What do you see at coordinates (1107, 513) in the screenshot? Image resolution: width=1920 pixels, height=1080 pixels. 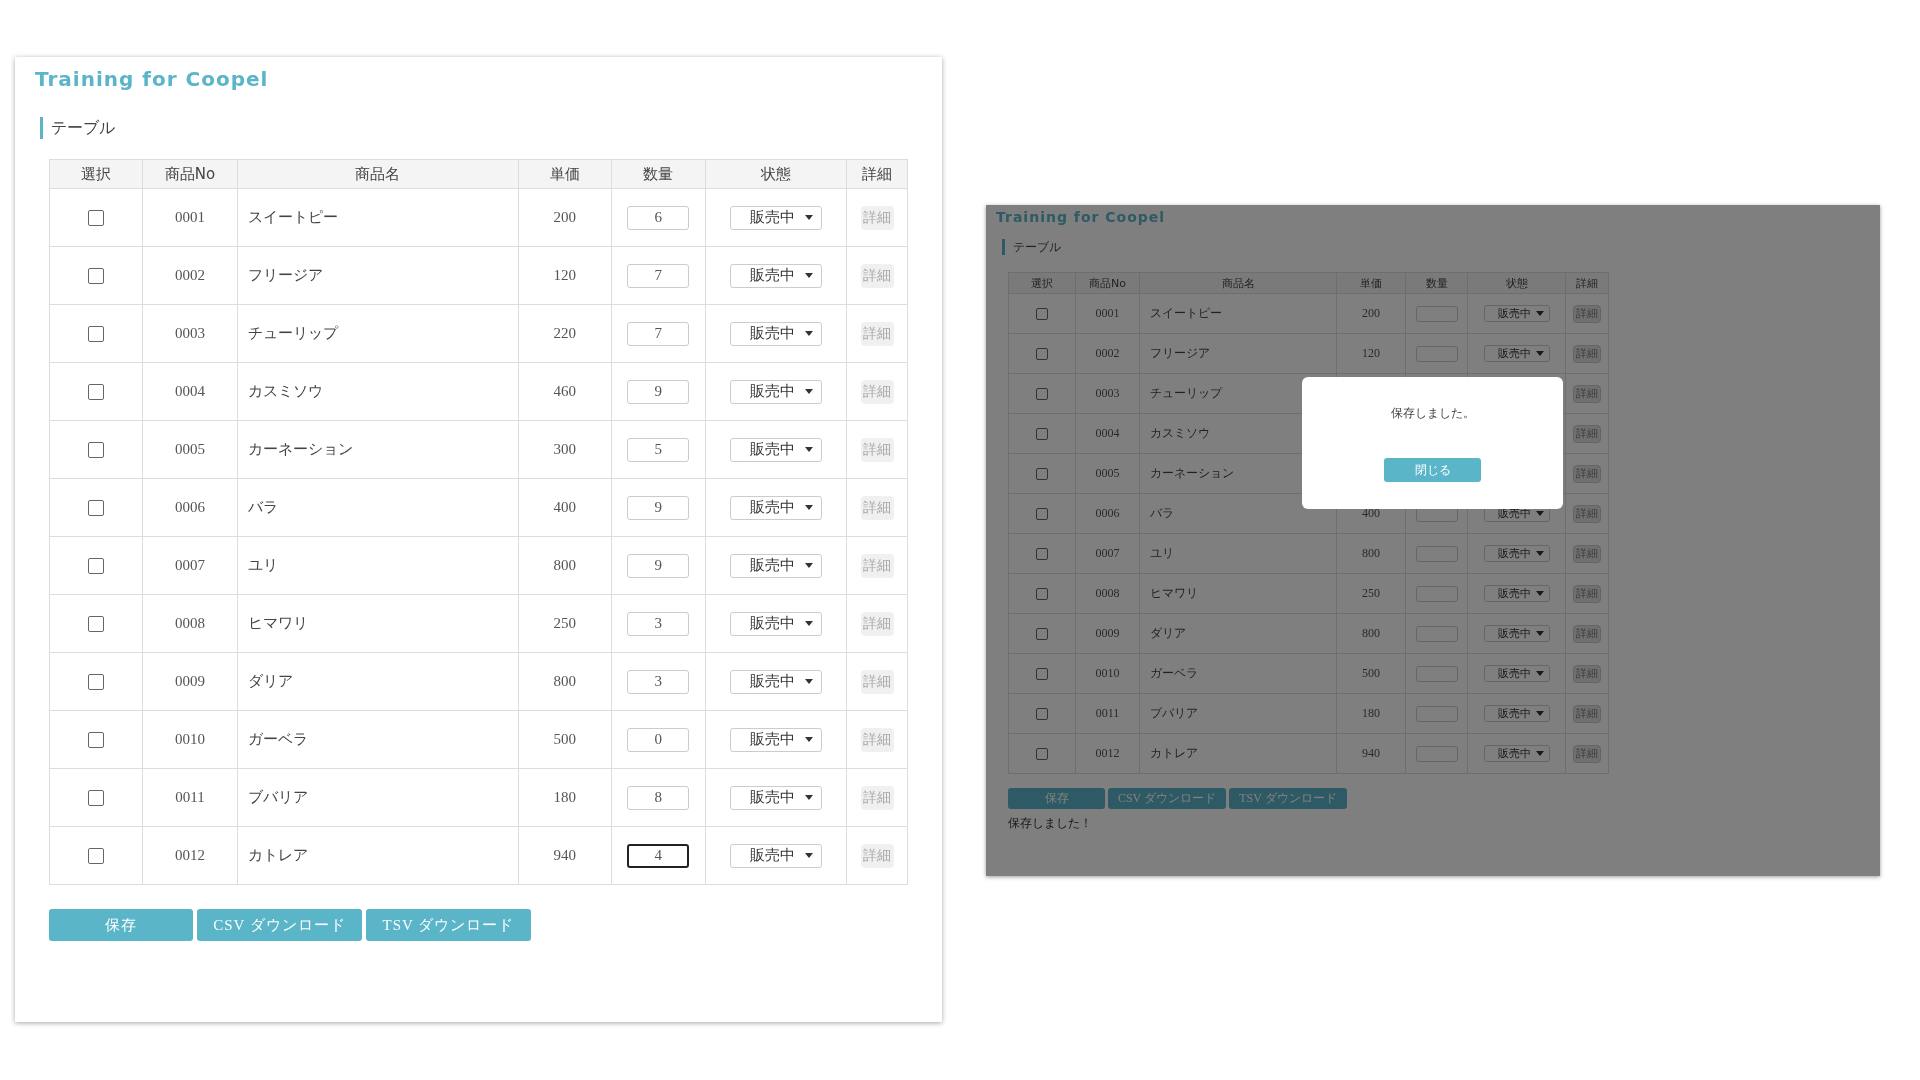 I see `table-cell: 0006` at bounding box center [1107, 513].